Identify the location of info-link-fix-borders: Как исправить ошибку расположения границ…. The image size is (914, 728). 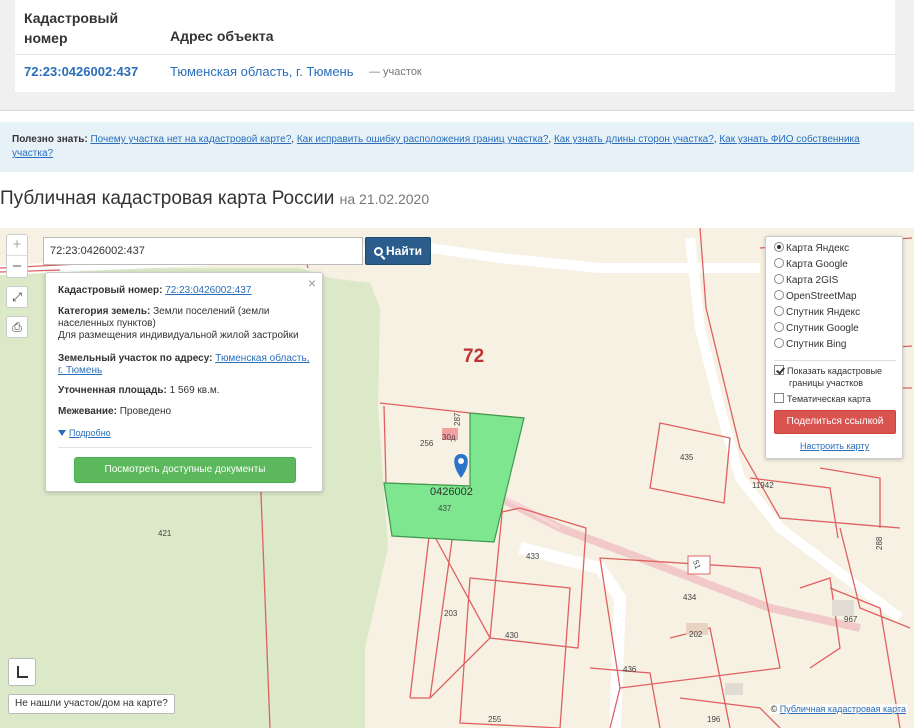
(423, 139).